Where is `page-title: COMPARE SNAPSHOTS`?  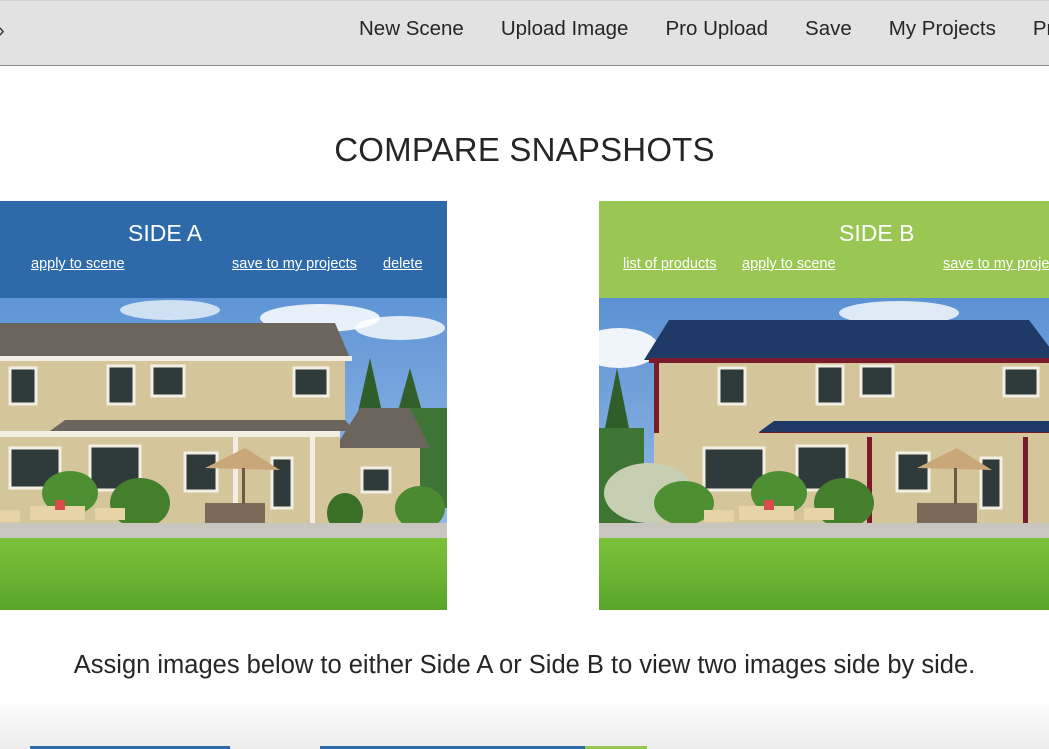 page-title: COMPARE SNAPSHOTS is located at coordinates (524, 149).